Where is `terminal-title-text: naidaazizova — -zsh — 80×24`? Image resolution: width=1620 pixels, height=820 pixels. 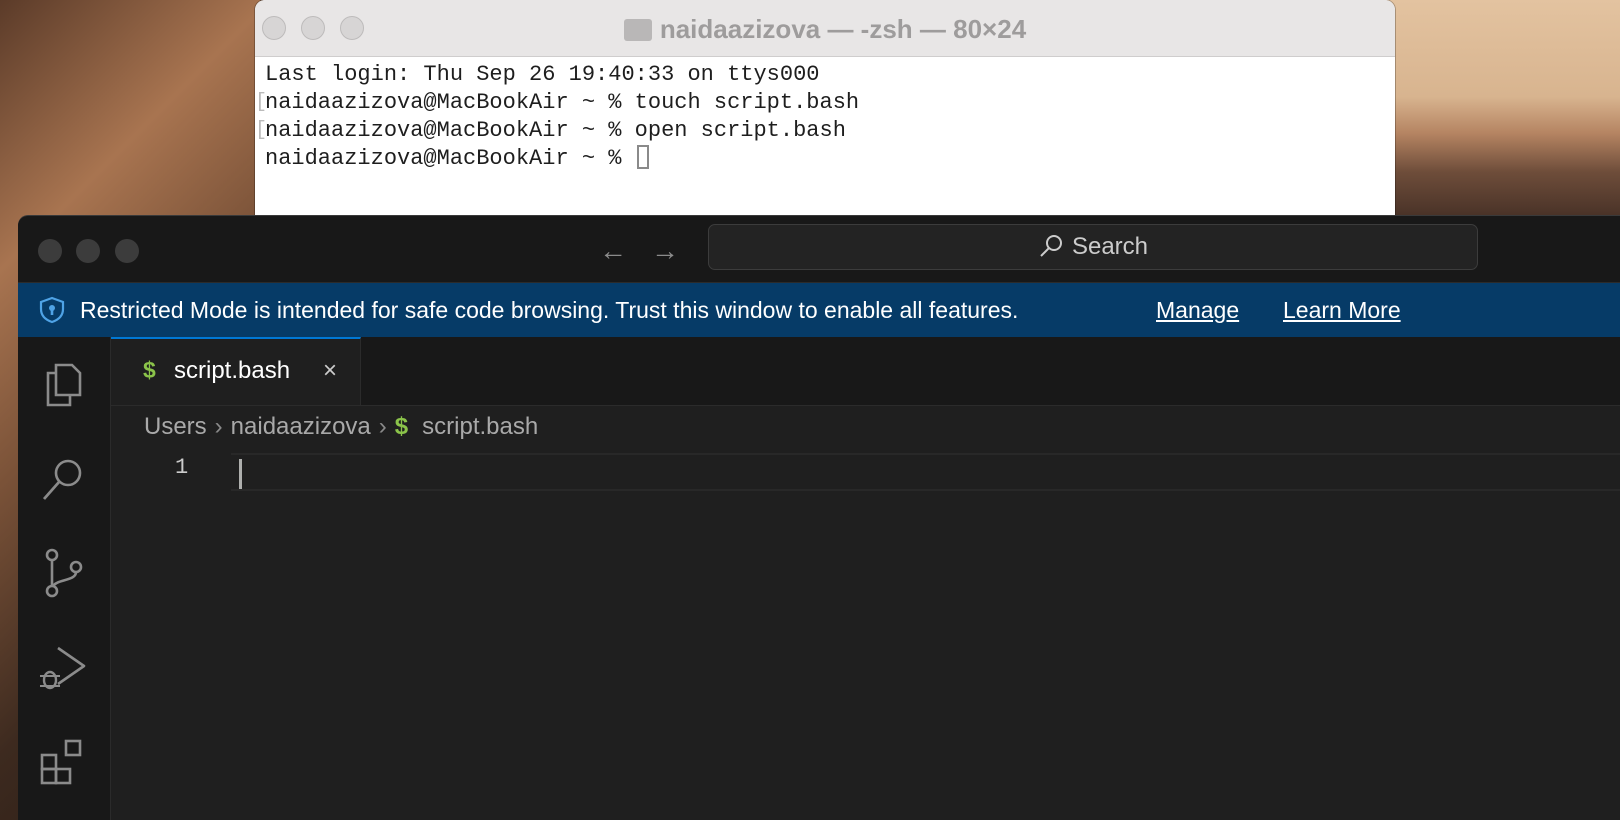
terminal-title-text: naidaazizova — -zsh — 80×24 is located at coordinates (843, 29).